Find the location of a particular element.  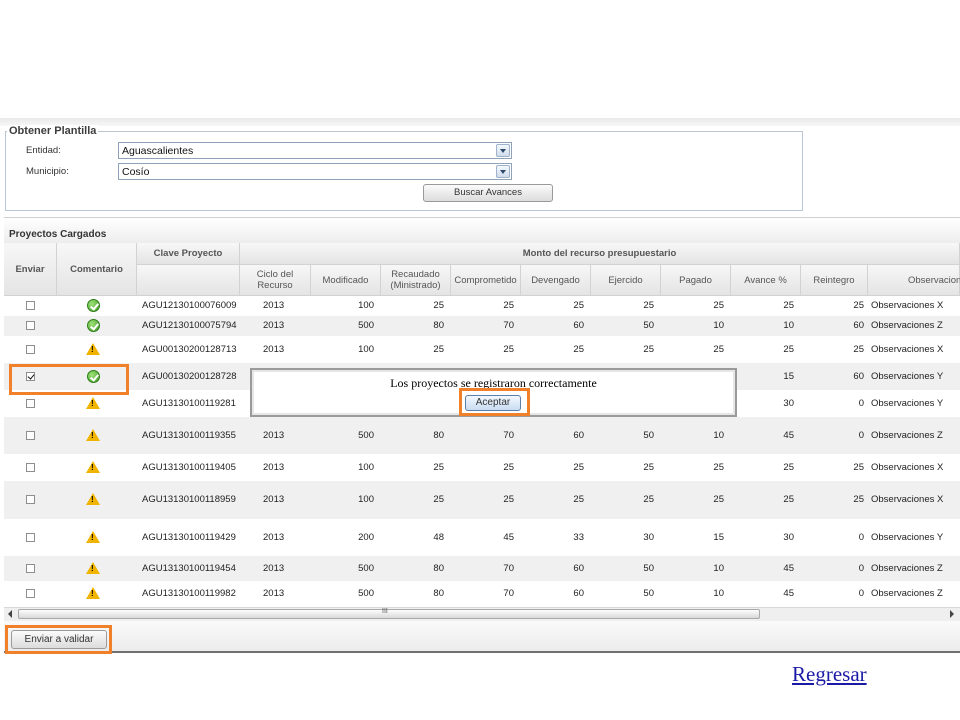

recaudado-cell: 48 is located at coordinates (438, 537).